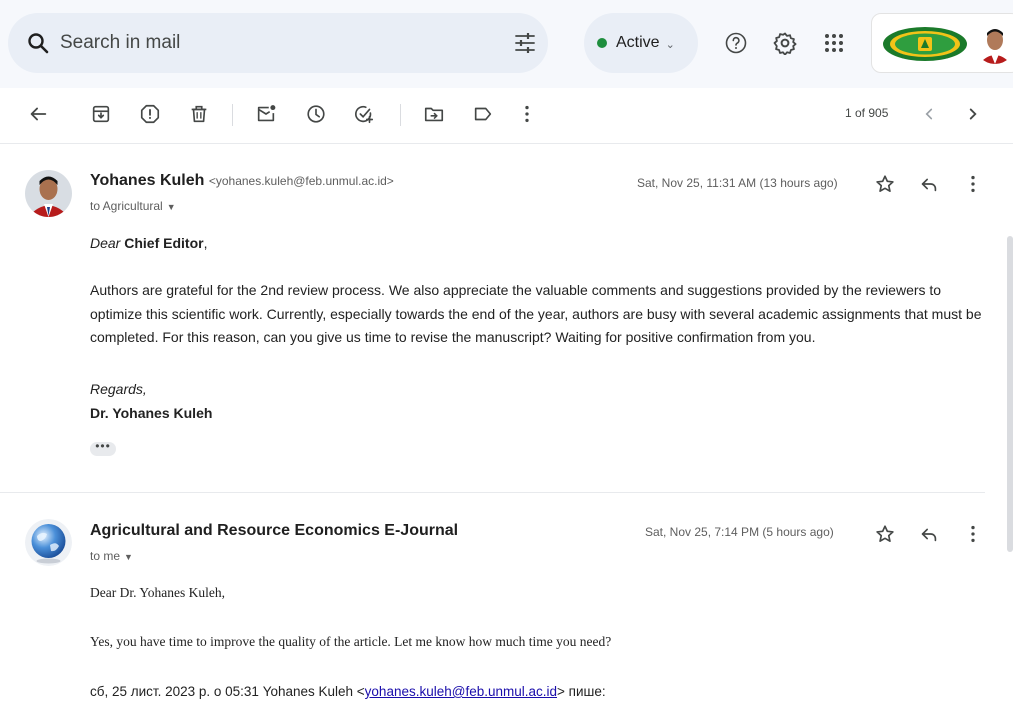 Image resolution: width=1013 pixels, height=720 pixels. What do you see at coordinates (38, 114) in the screenshot?
I see `back-arrow-icon` at bounding box center [38, 114].